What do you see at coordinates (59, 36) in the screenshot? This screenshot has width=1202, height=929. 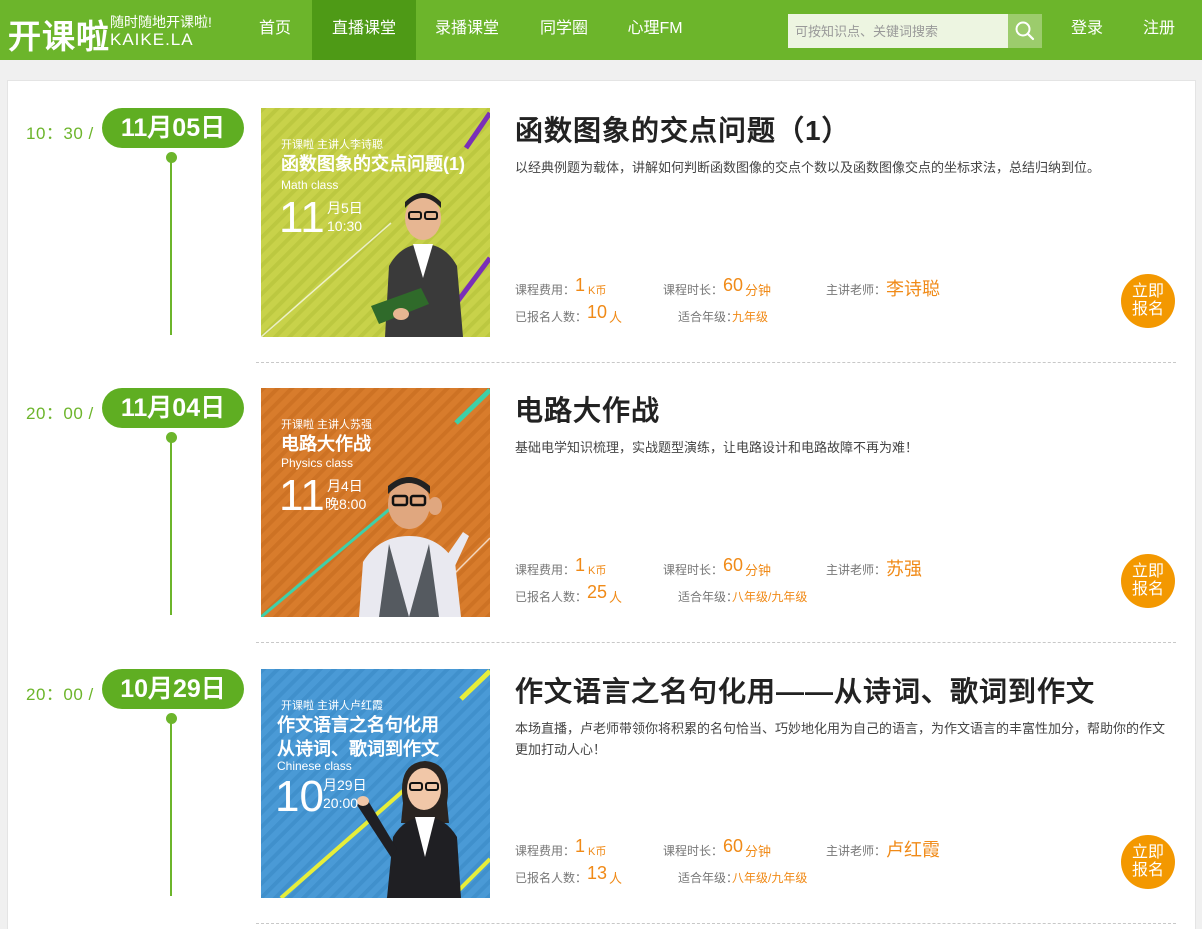 I see `logo-text: 开课啦` at bounding box center [59, 36].